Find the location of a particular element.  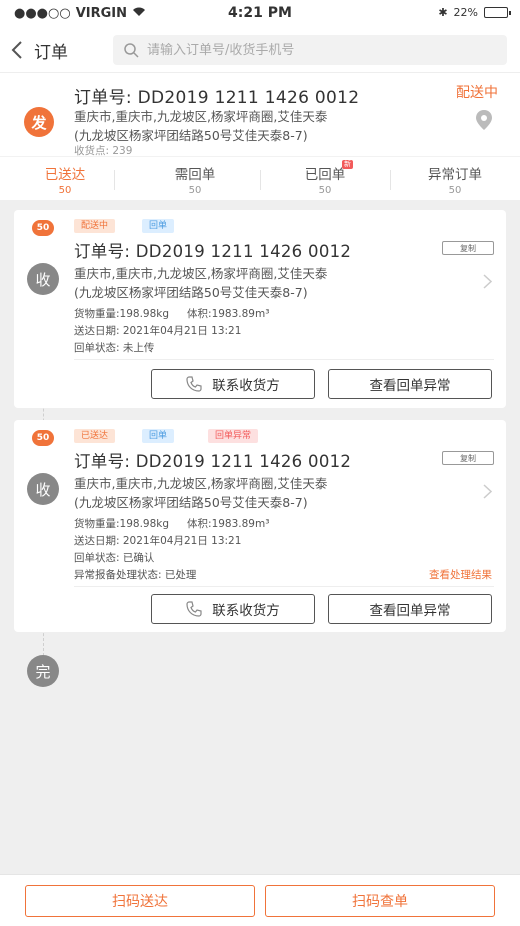

bottom-action-bar: 扫码送达 扫码查单 is located at coordinates (260, 900).